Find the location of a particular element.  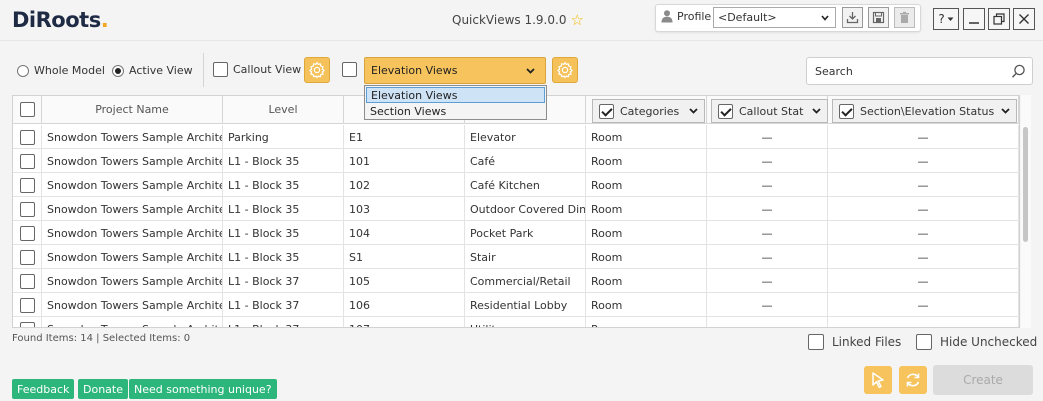

cell-name: Commercial/Retail is located at coordinates (525, 281).